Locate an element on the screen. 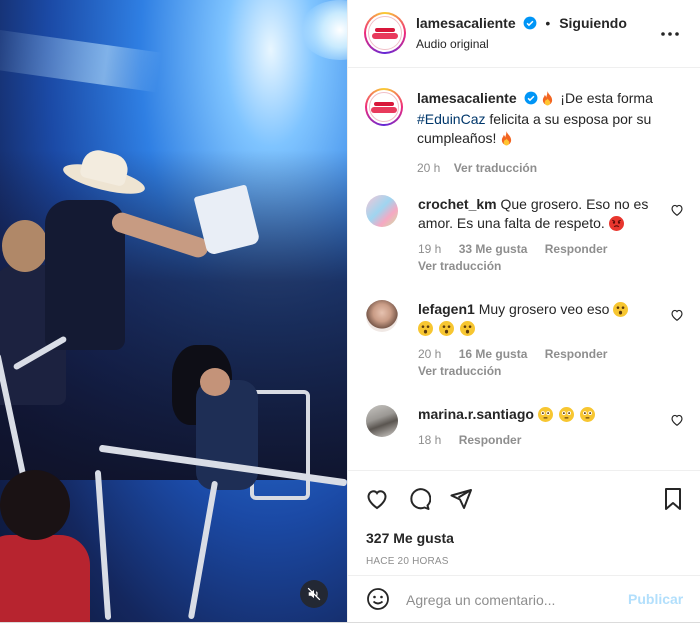  commenter-username: lefagen1 is located at coordinates (446, 309).